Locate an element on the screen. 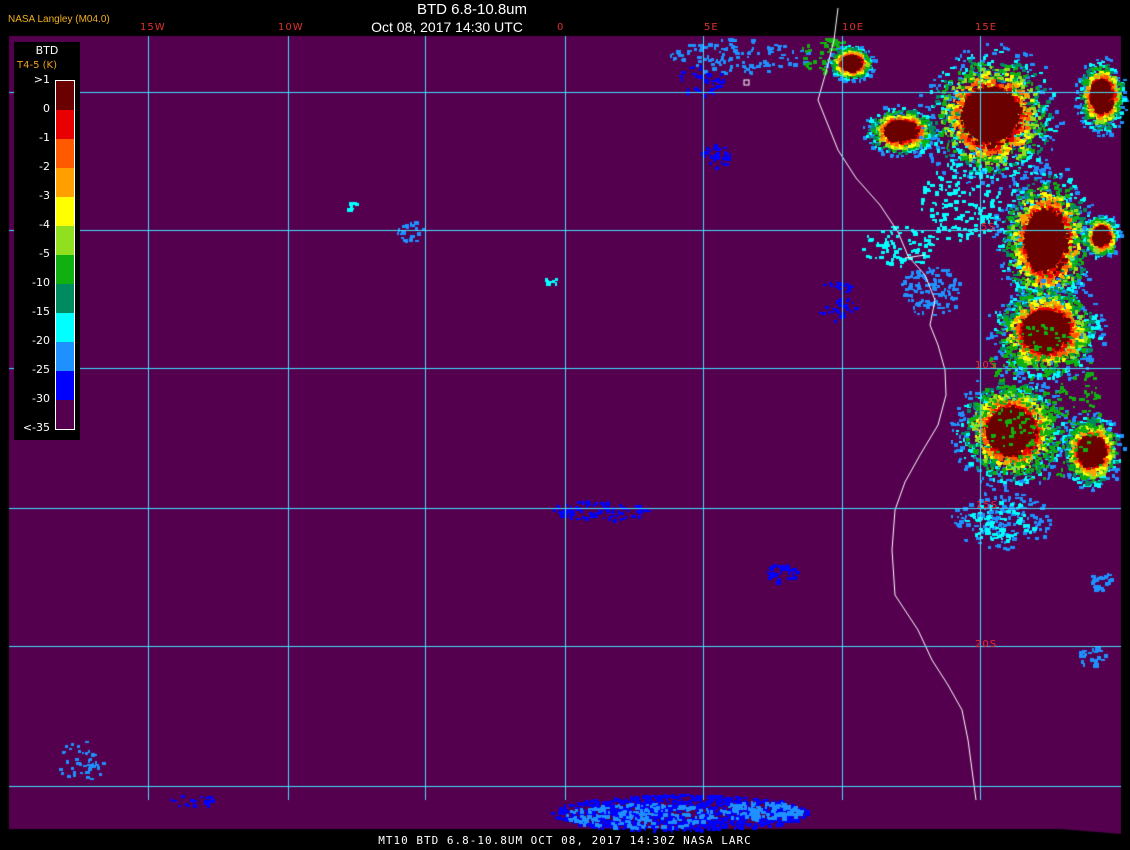 This screenshot has height=850, width=1130. legend-label: -15 is located at coordinates (41, 311).